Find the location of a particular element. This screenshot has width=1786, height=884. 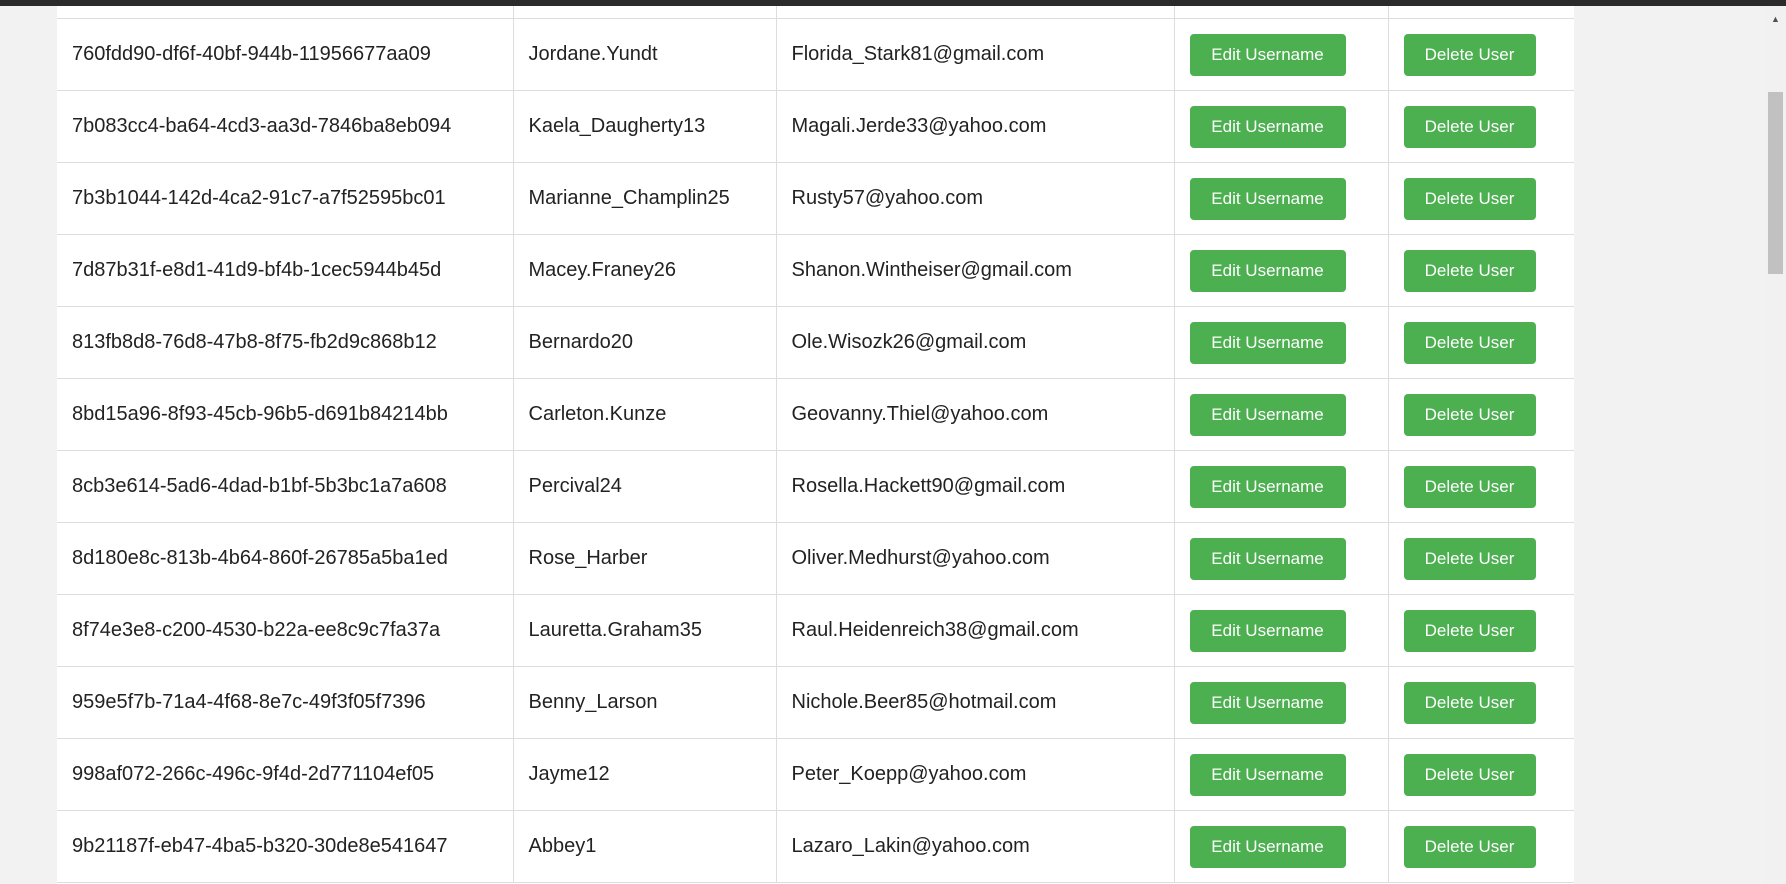

username-cell: Carleton.Kunze is located at coordinates (645, 414).